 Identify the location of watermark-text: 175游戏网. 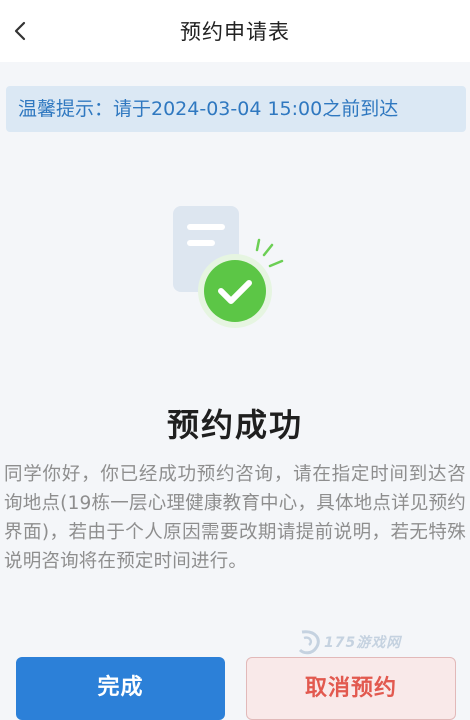
(363, 643).